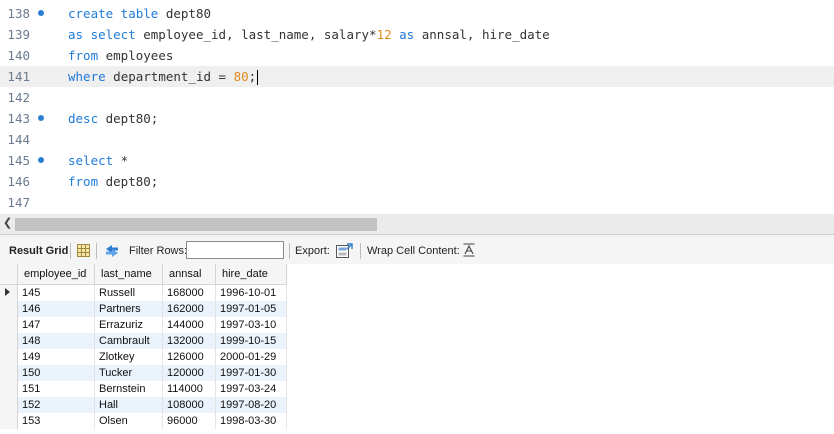 Image resolution: width=834 pixels, height=434 pixels. Describe the element at coordinates (56, 421) in the screenshot. I see `table-cell: 153` at that location.